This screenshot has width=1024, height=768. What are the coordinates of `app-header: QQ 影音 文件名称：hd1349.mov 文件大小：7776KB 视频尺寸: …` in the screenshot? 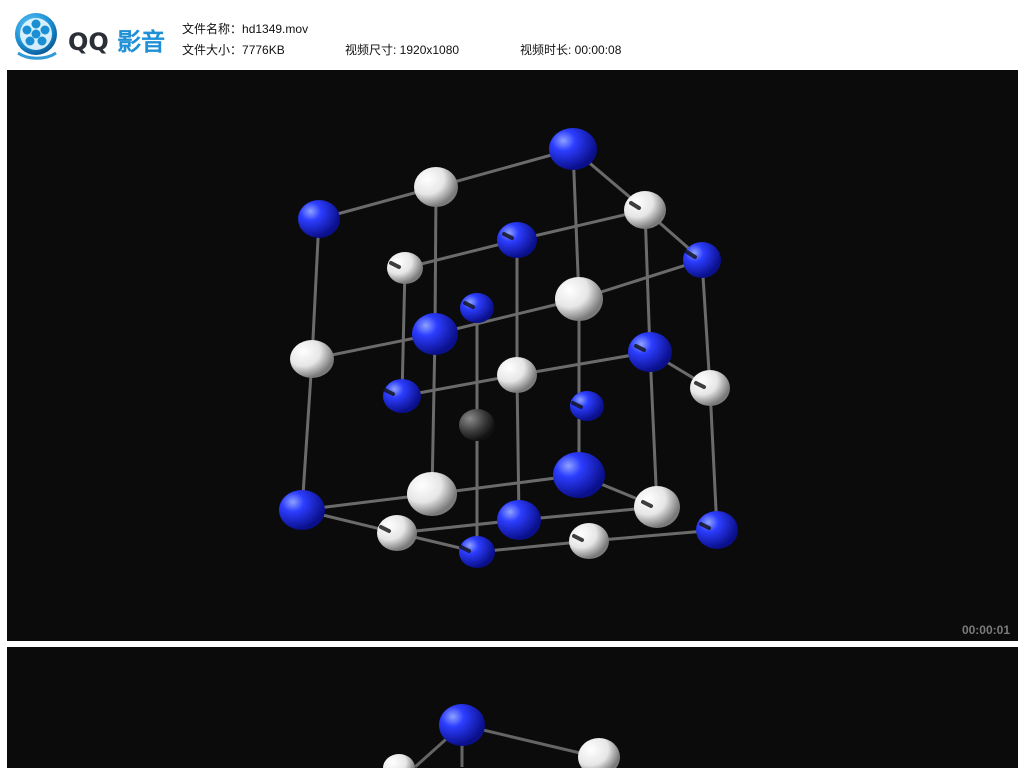 It's located at (512, 35).